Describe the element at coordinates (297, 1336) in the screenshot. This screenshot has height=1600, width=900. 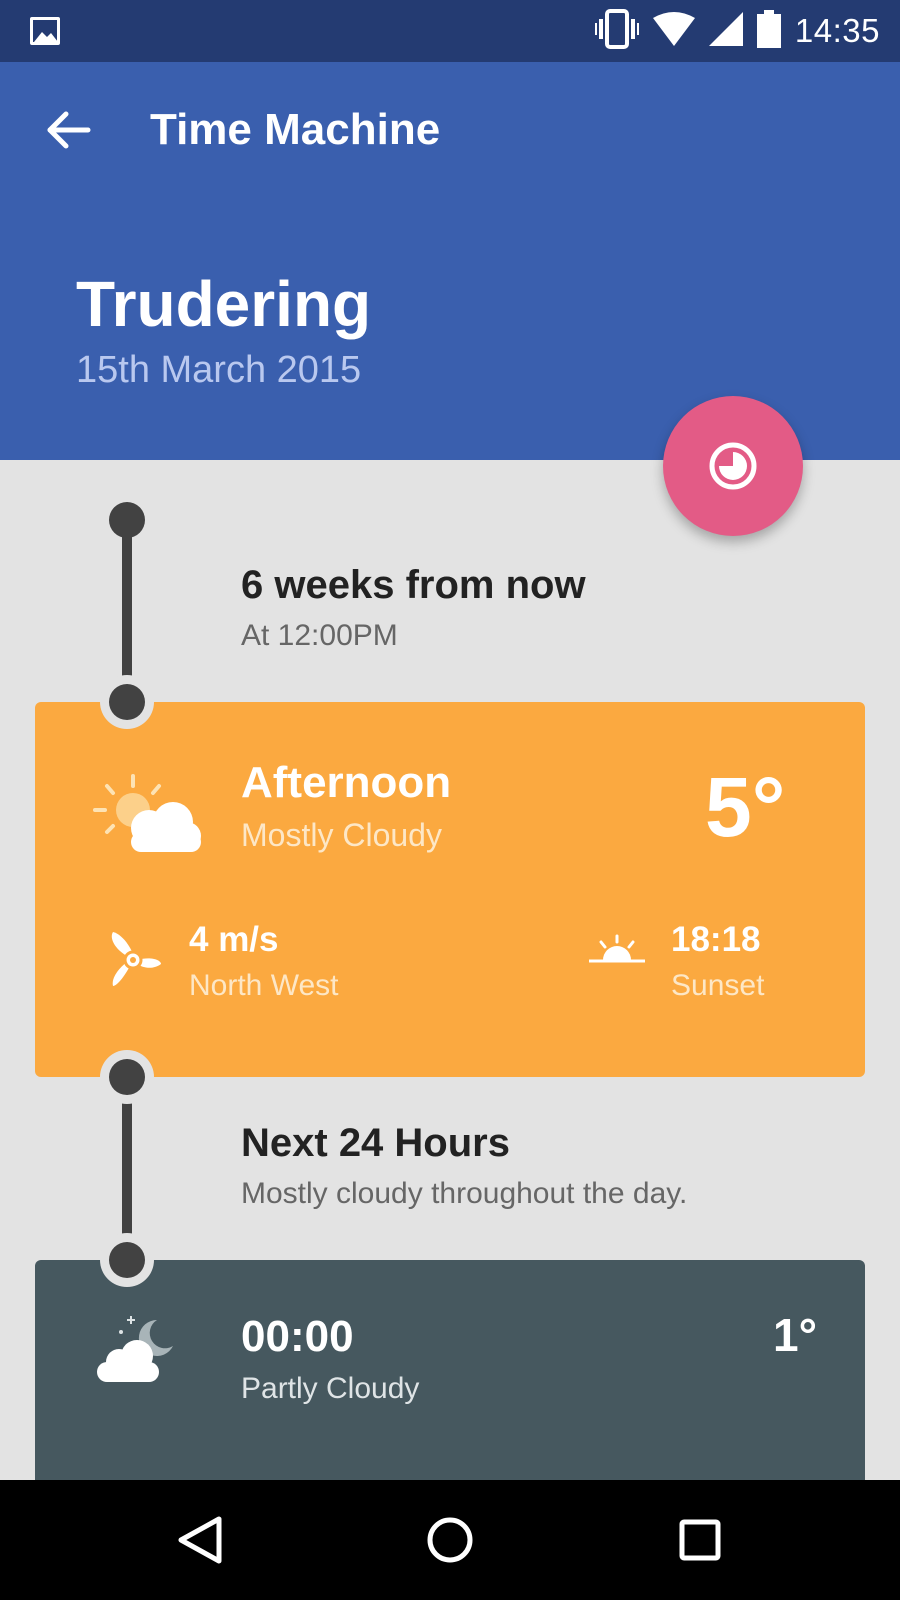
I see `hour-time: 00:00` at that location.